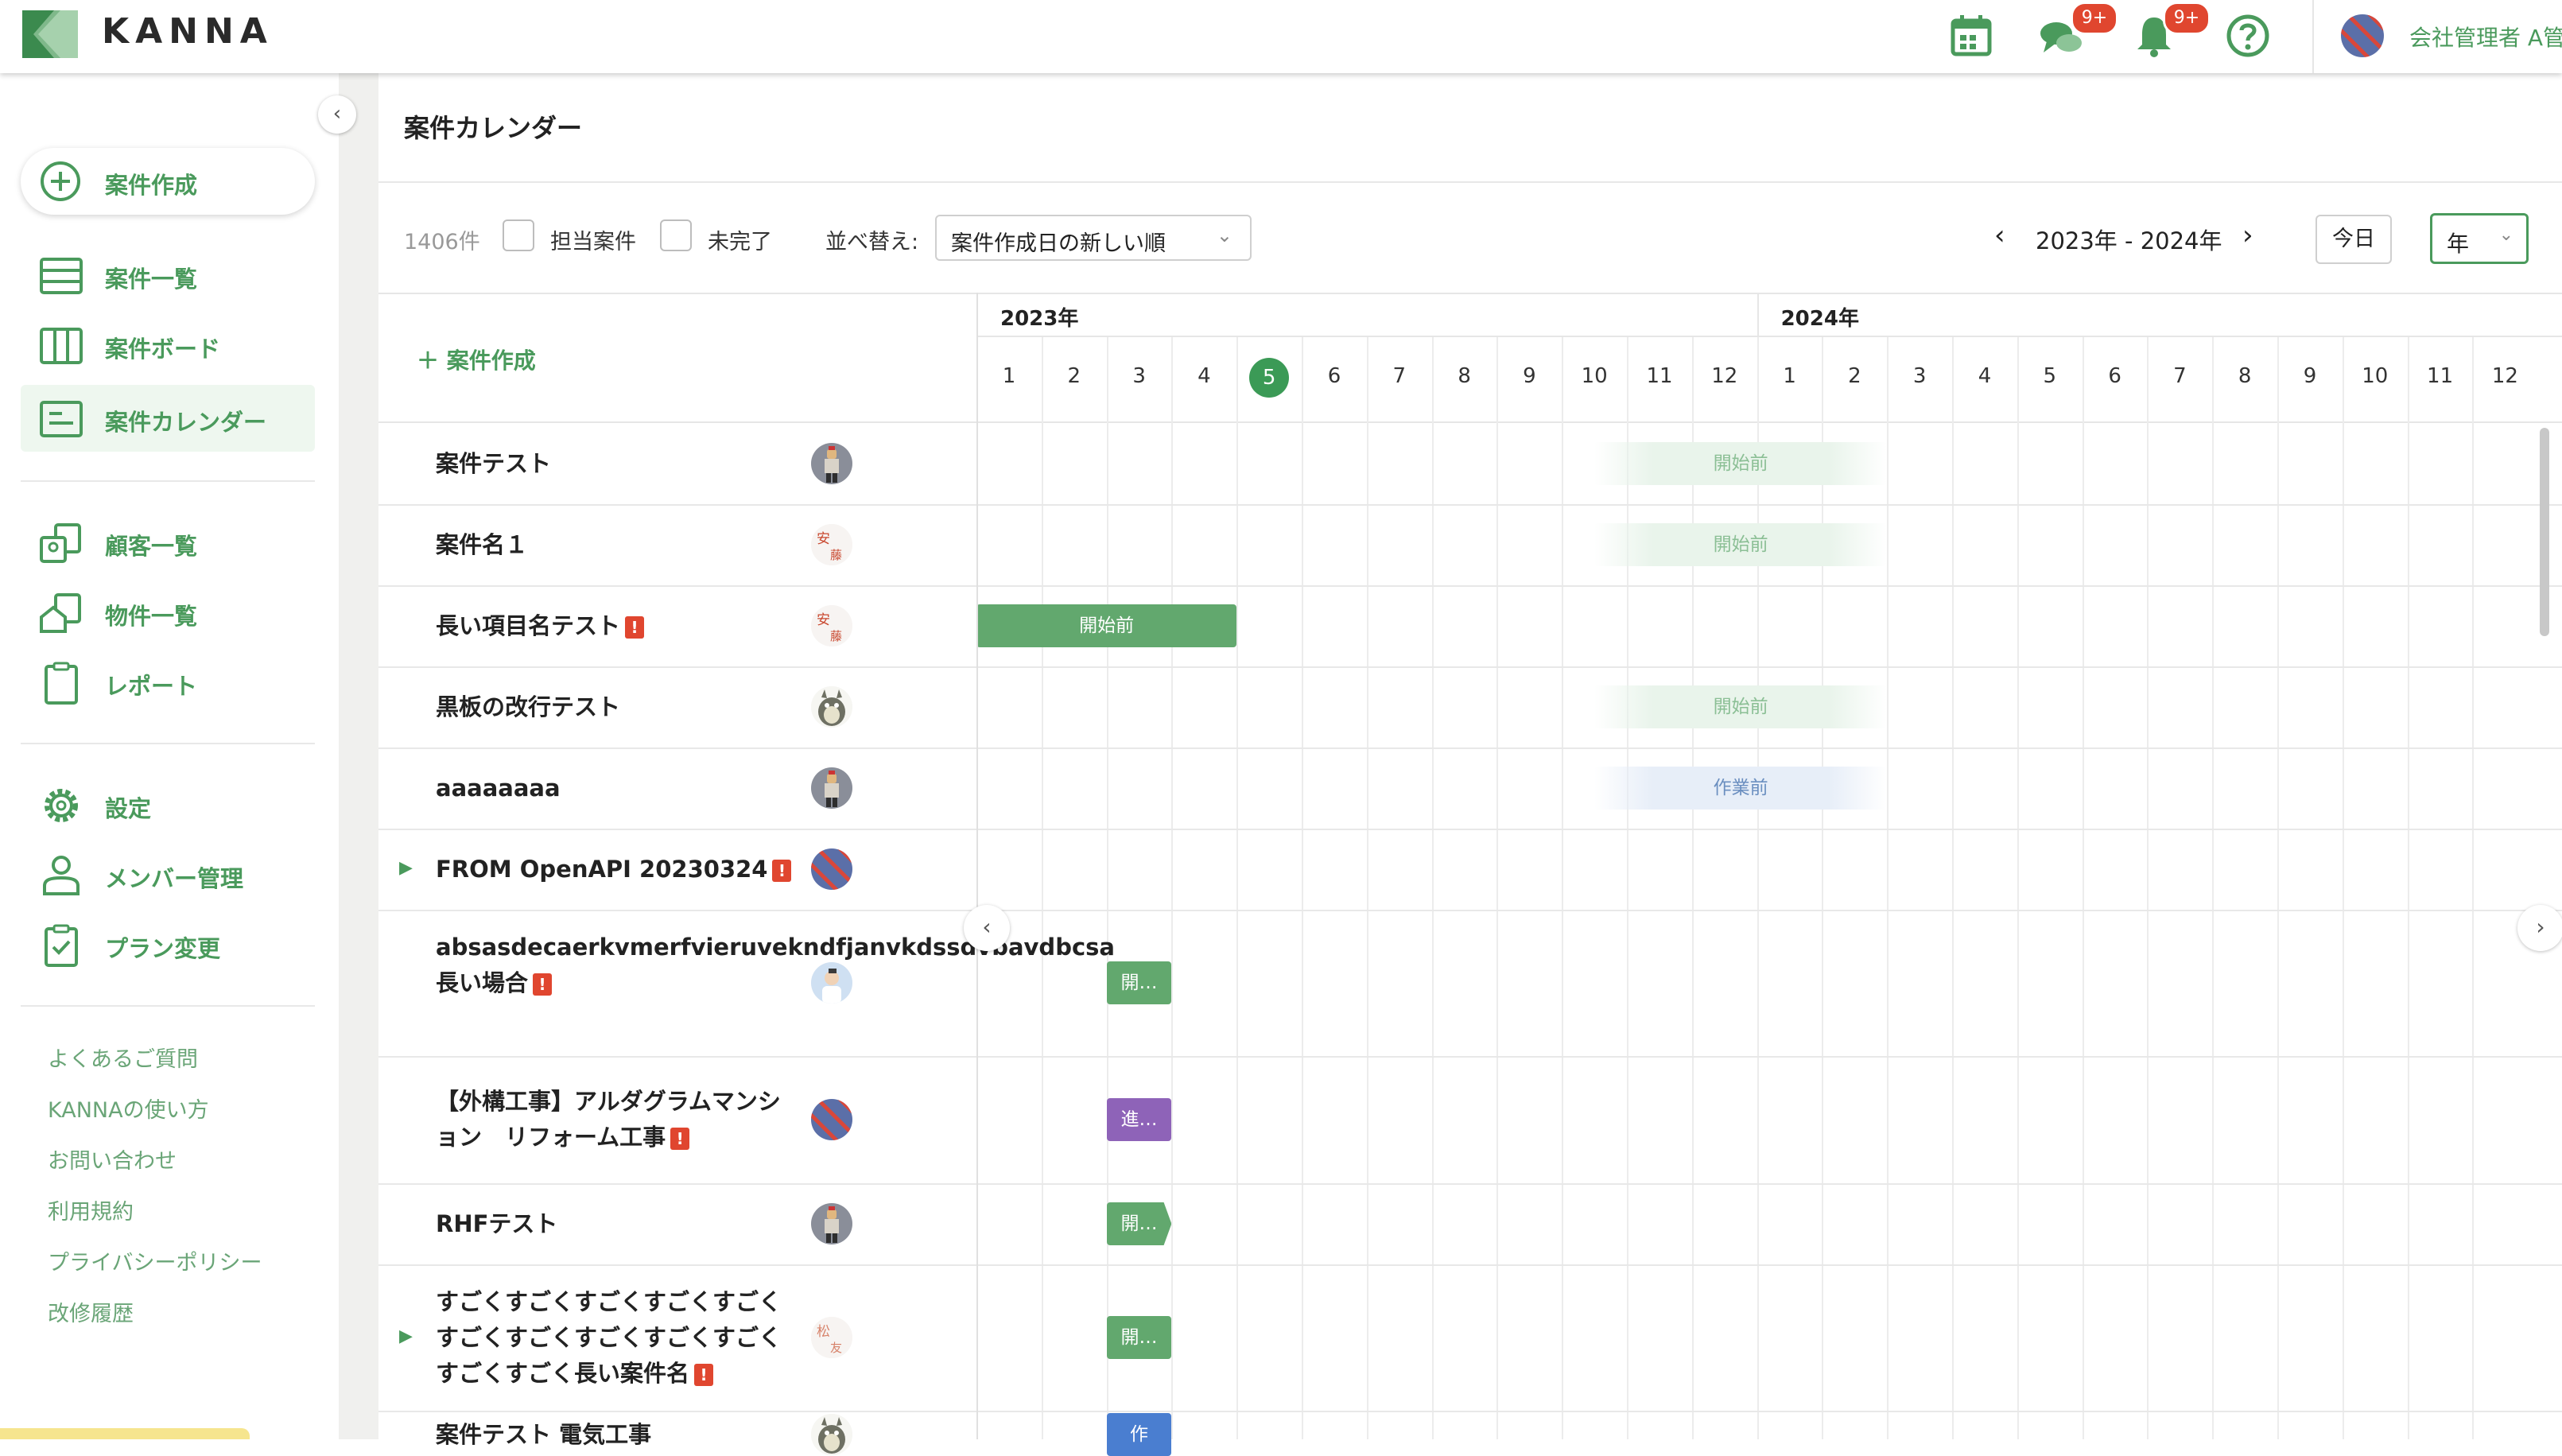 This screenshot has width=2562, height=1456. What do you see at coordinates (2362, 35) in the screenshot?
I see `user-avatar` at bounding box center [2362, 35].